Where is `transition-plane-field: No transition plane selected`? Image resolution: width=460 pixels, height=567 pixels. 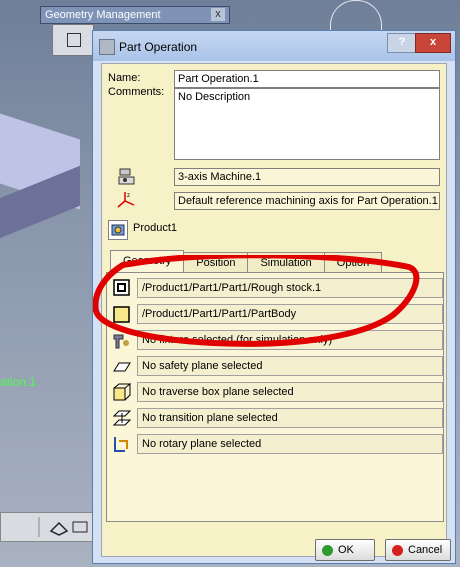 transition-plane-field: No transition plane selected is located at coordinates (290, 418).